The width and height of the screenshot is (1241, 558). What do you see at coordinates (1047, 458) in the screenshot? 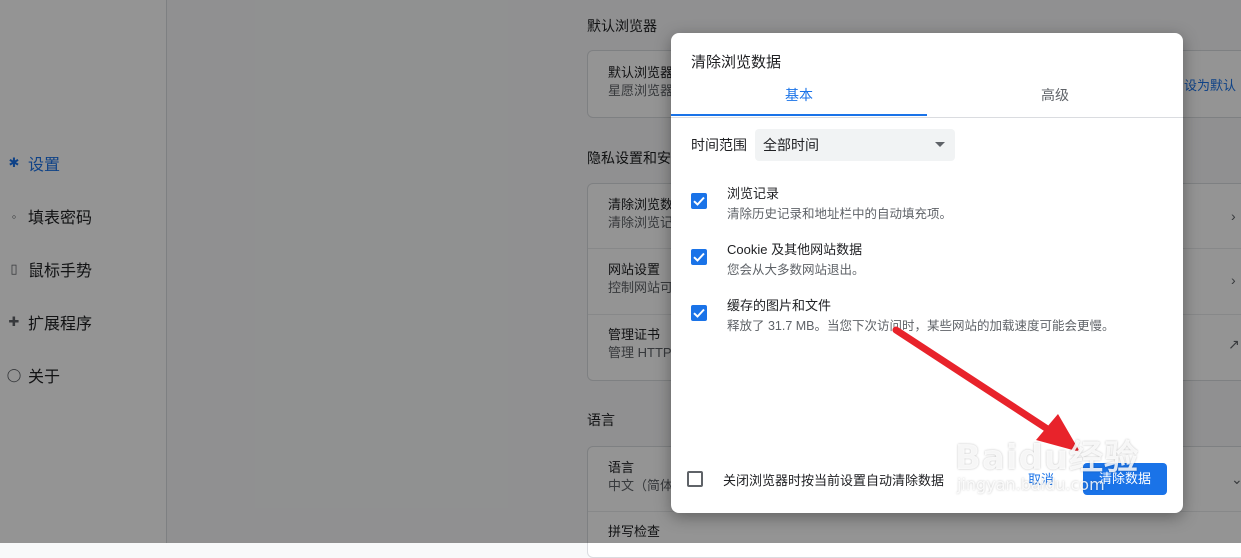
I see `watermark-logo-text: Baidu经验` at bounding box center [1047, 458].